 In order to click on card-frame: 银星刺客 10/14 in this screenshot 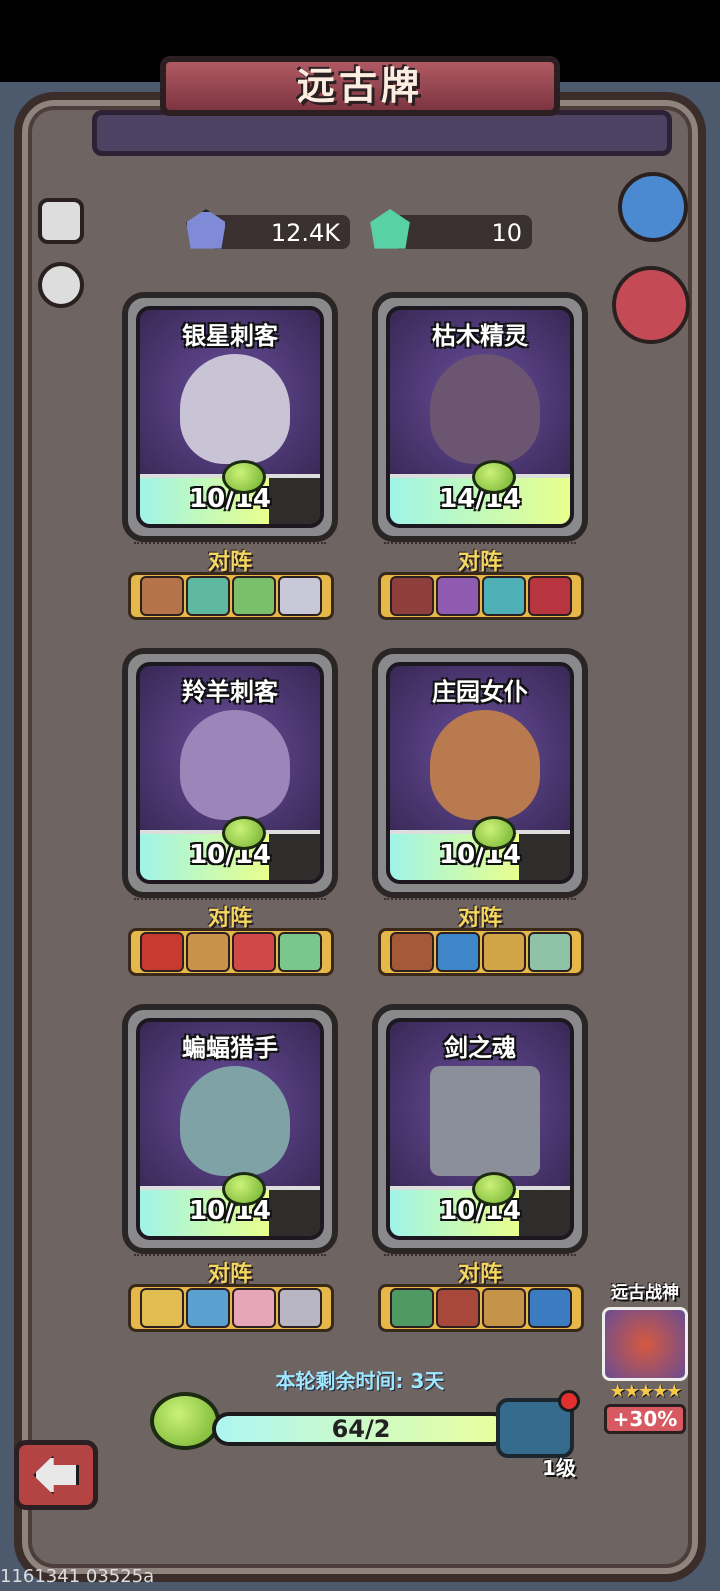, I will do `click(230, 417)`.